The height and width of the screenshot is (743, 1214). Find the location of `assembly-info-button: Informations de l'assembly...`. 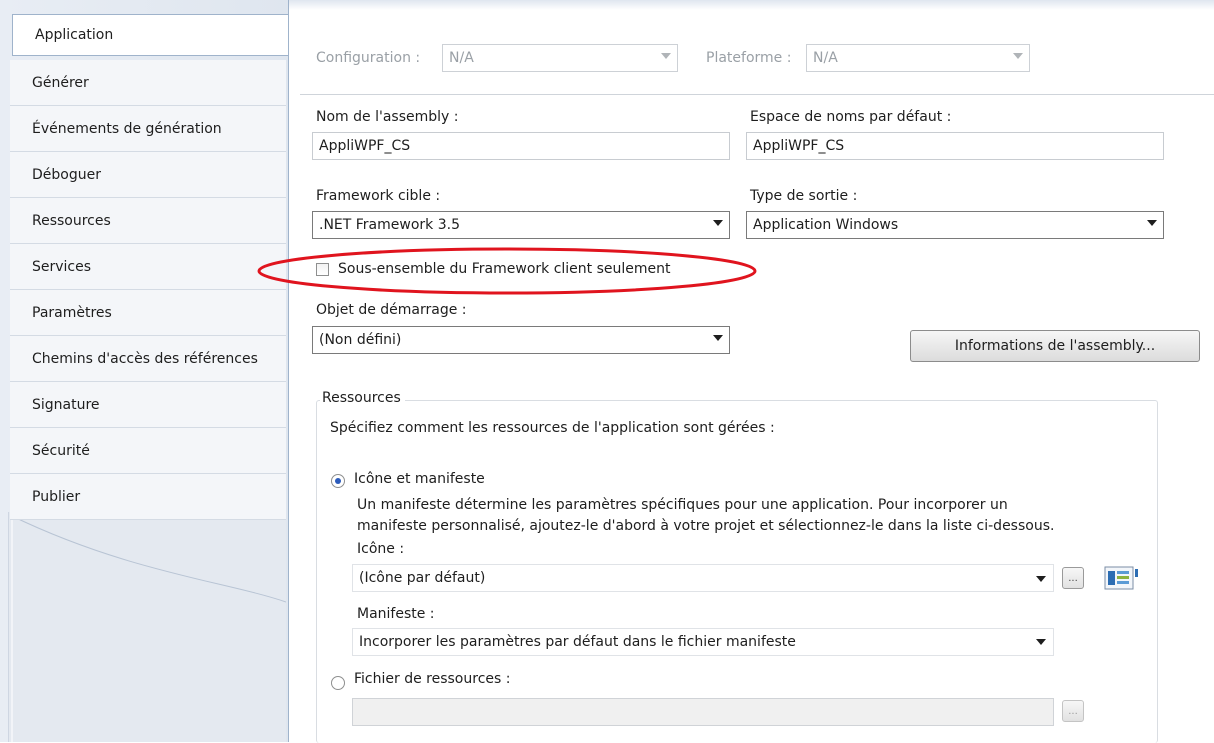

assembly-info-button: Informations de l'assembly... is located at coordinates (1055, 346).